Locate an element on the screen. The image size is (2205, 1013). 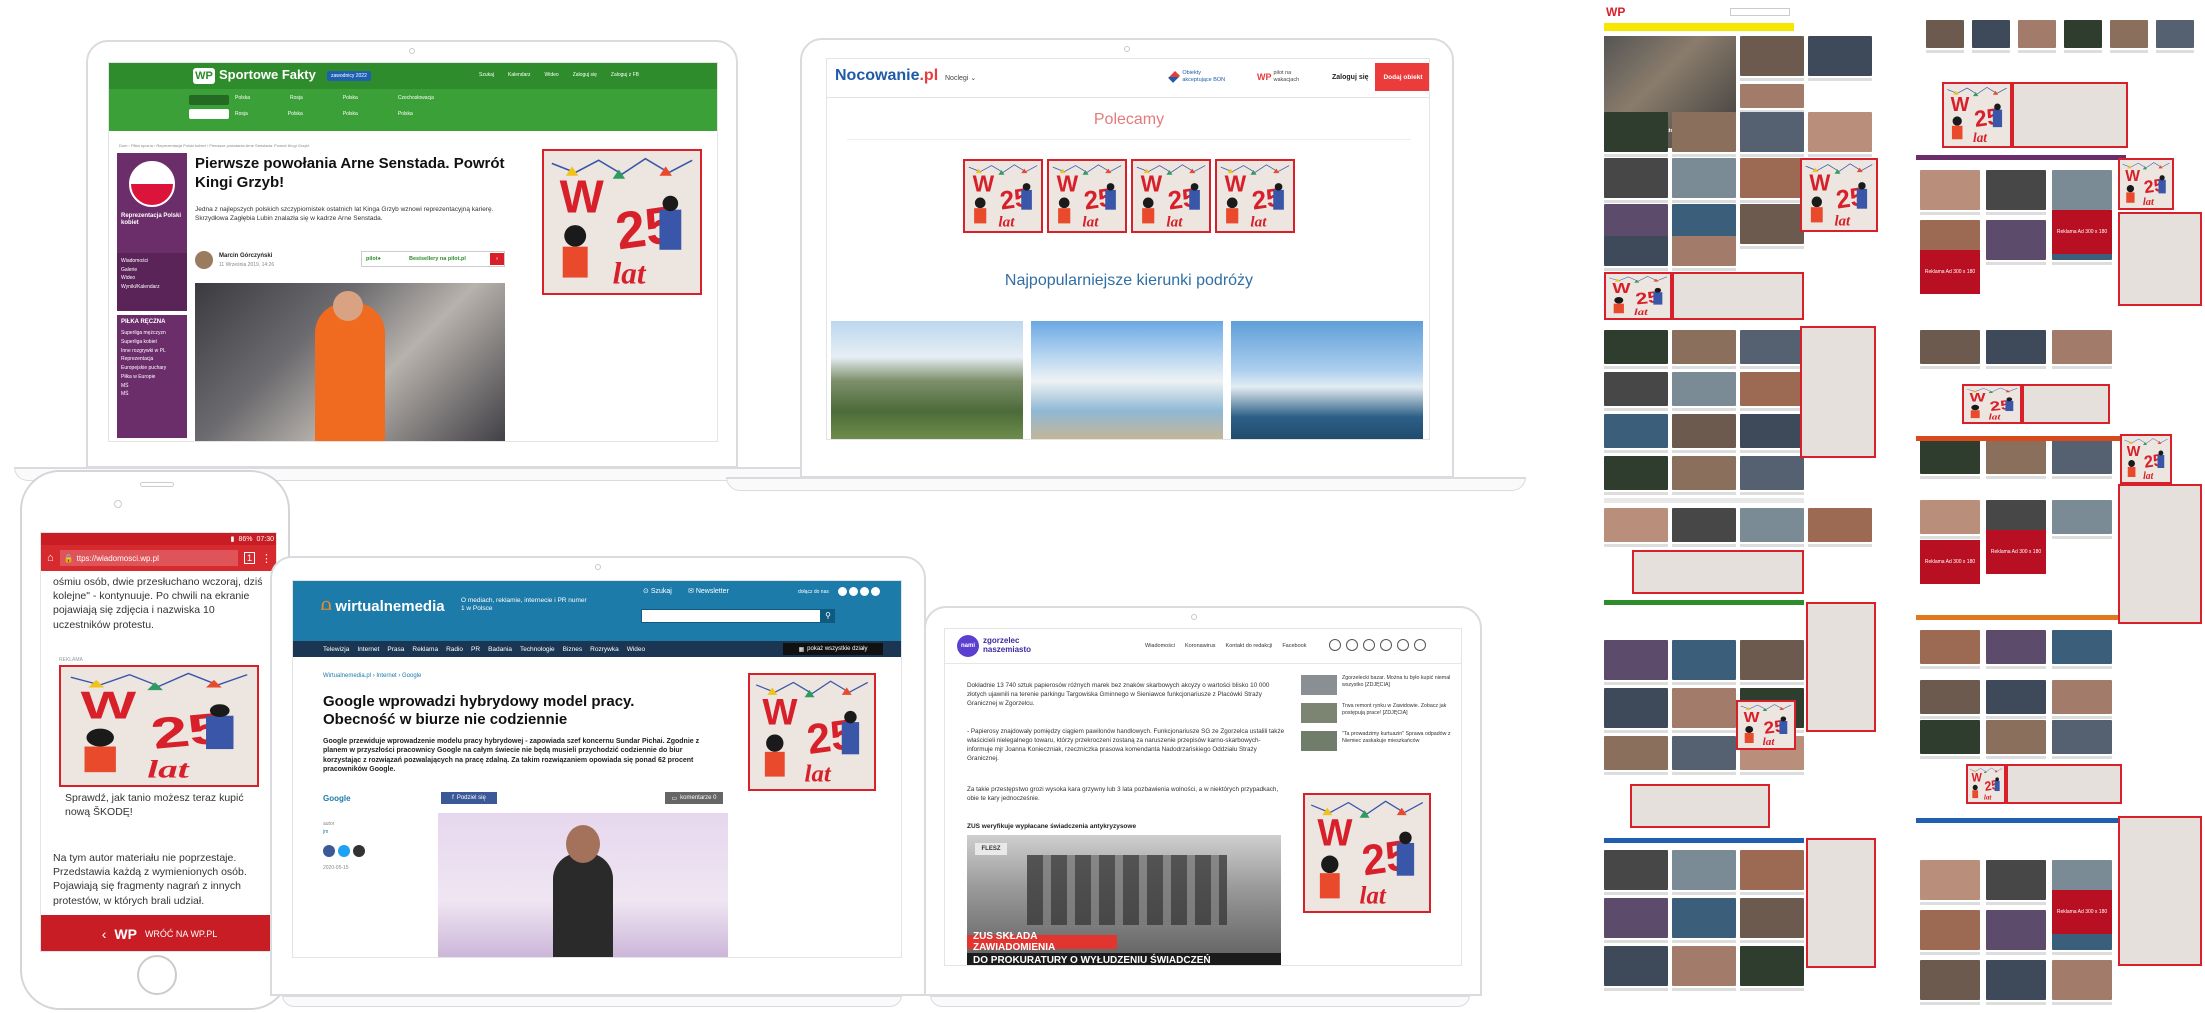
sportowe-logo: WP Sportowe Fakty is located at coordinates (254, 75).